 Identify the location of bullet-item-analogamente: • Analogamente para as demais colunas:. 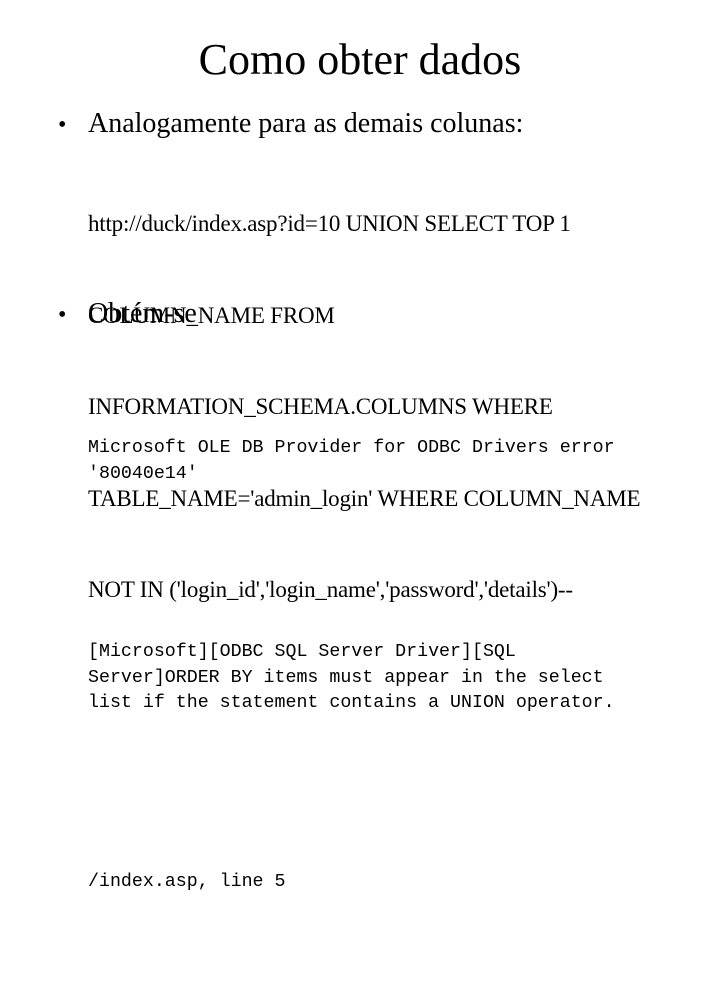
(290, 124).